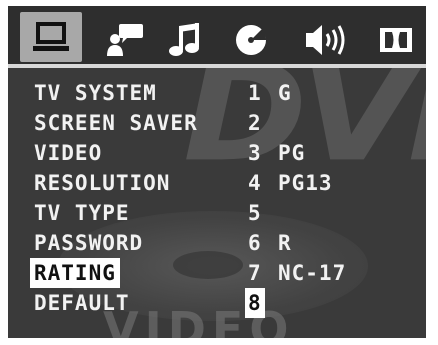  What do you see at coordinates (217, 273) in the screenshot?
I see `menu-item-rating: RATING 7 NC-17` at bounding box center [217, 273].